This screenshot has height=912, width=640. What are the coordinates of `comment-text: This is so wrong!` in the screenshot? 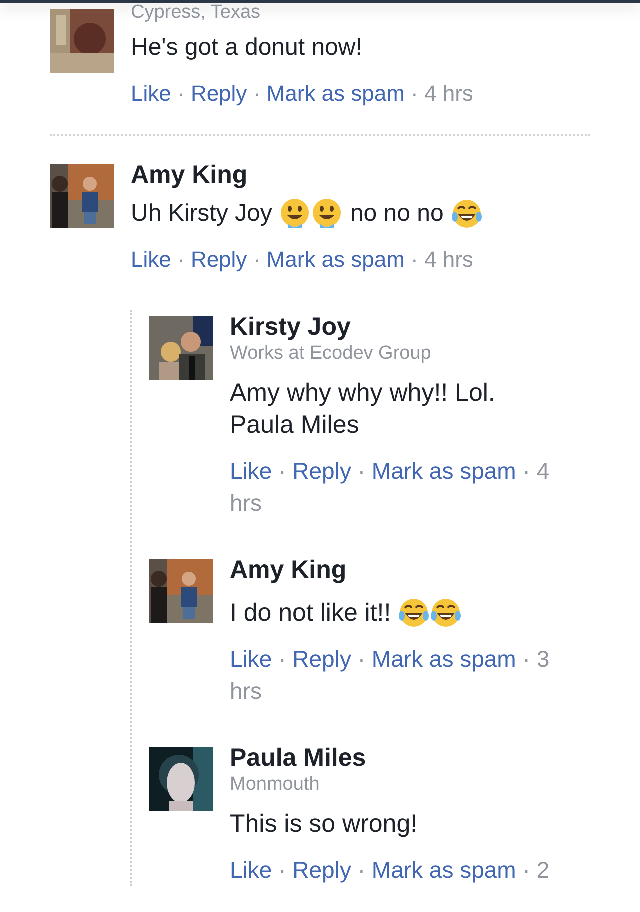 It's located at (324, 824).